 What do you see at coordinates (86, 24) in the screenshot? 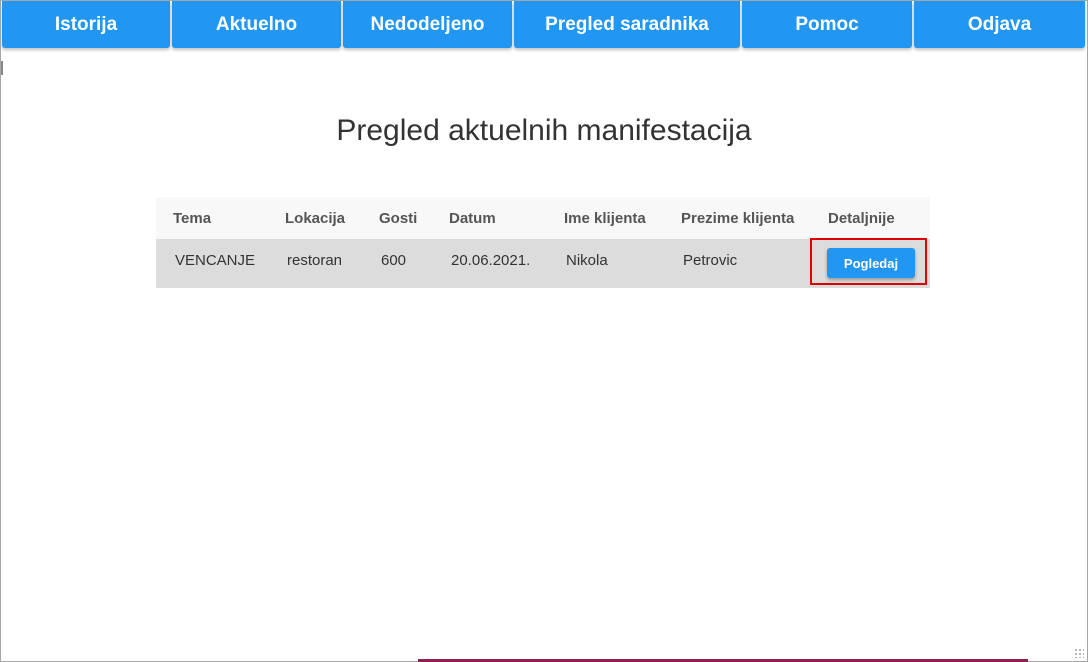
I see `nav-istorija: Istorija` at bounding box center [86, 24].